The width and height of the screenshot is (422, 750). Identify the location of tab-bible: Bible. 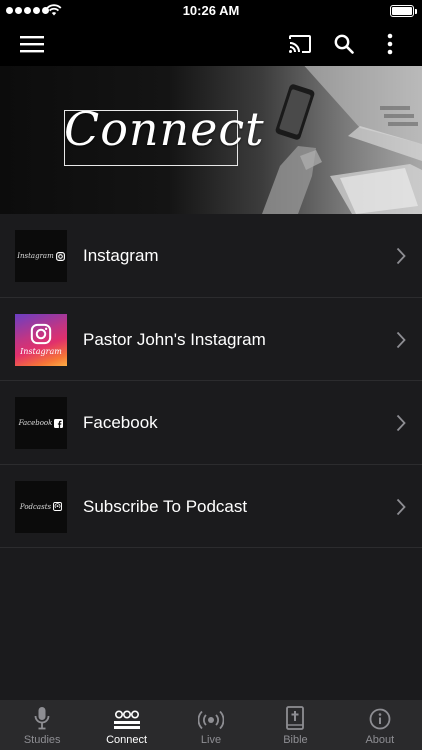
(295, 725).